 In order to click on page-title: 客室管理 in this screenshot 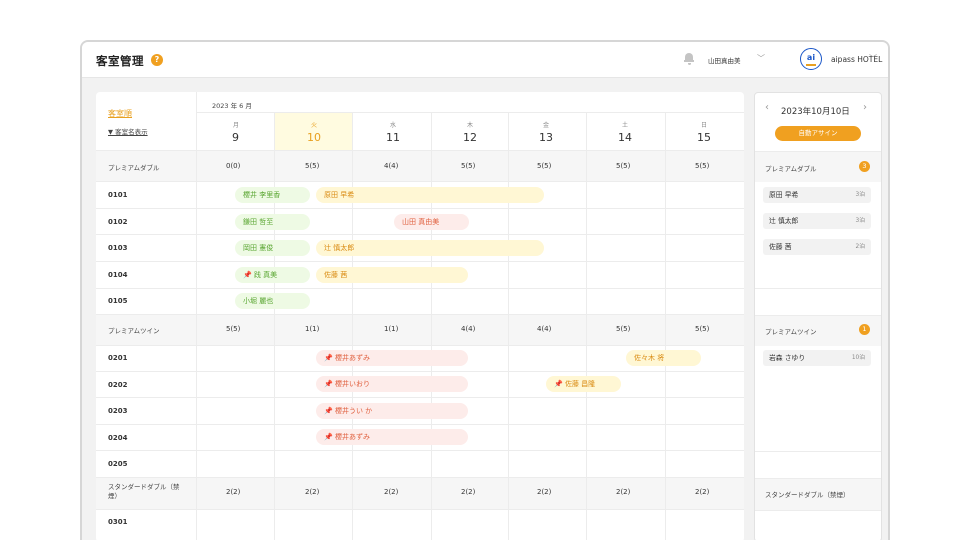, I will do `click(120, 61)`.